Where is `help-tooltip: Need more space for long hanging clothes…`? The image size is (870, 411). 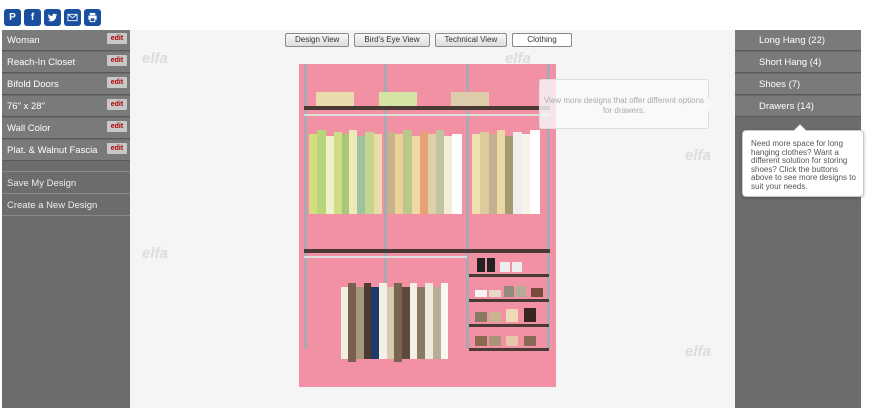
help-tooltip: Need more space for long hanging clothes… is located at coordinates (803, 160).